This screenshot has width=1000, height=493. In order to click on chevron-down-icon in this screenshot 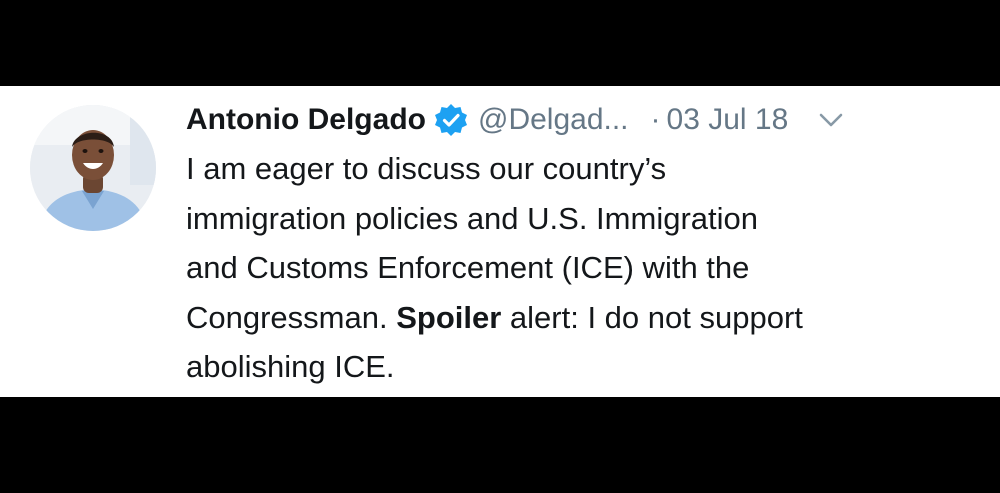, I will do `click(831, 120)`.